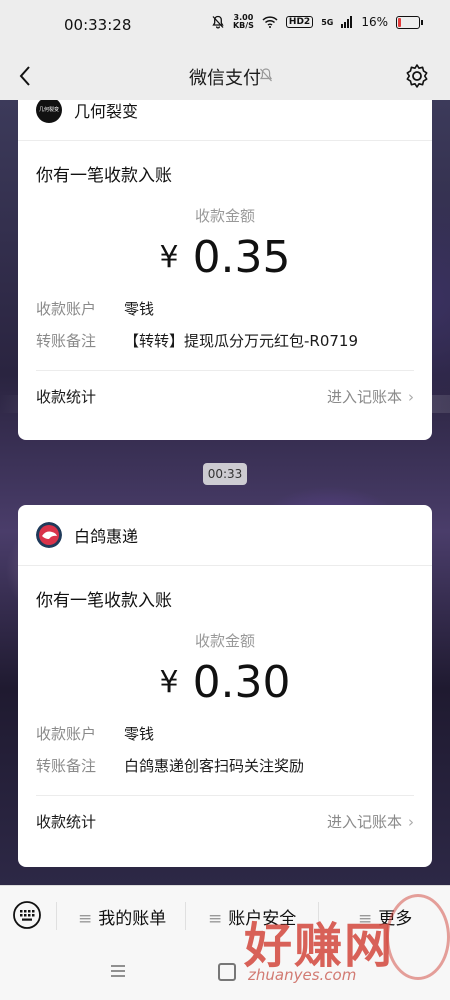 This screenshot has width=450, height=1000. I want to click on merchant-name: 白鸽惠递, so click(106, 535).